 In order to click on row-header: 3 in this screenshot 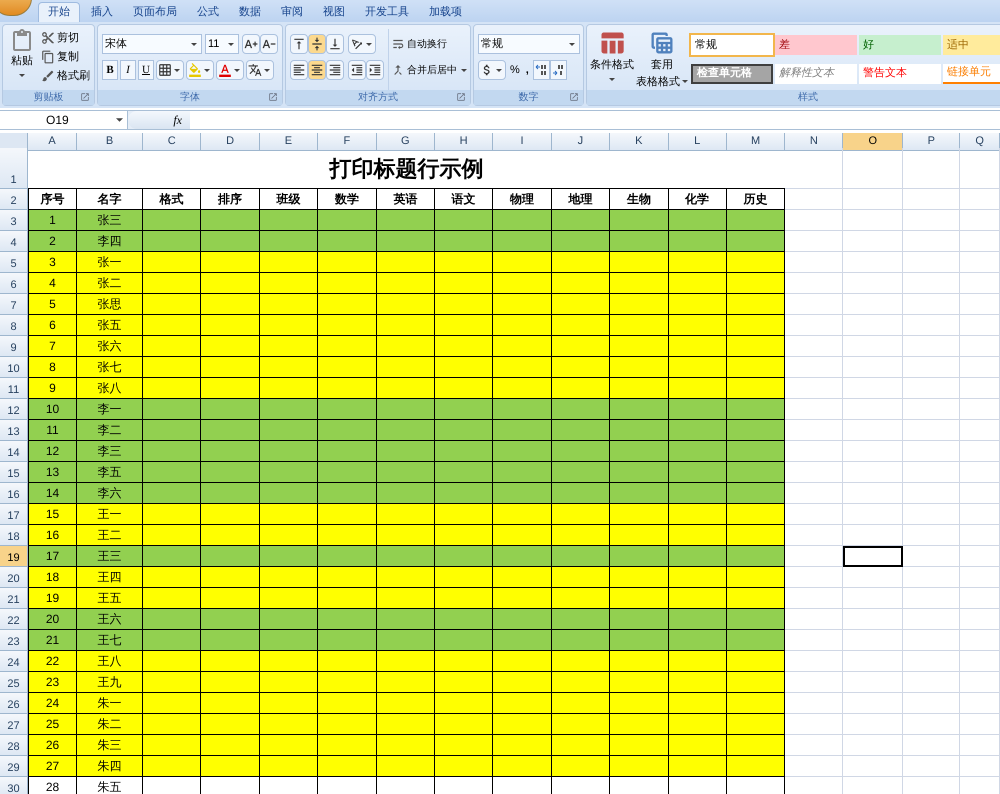, I will do `click(14, 220)`.